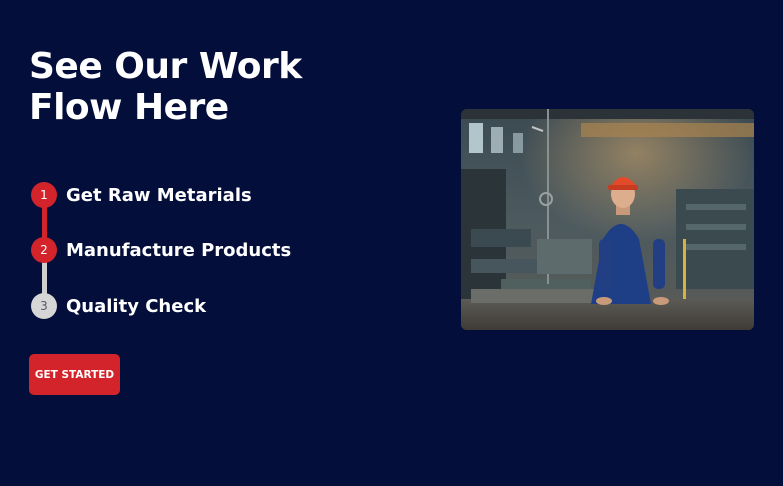 The height and width of the screenshot is (486, 783). I want to click on step-manufacture-products: 2 Manufacture Products, so click(161, 250).